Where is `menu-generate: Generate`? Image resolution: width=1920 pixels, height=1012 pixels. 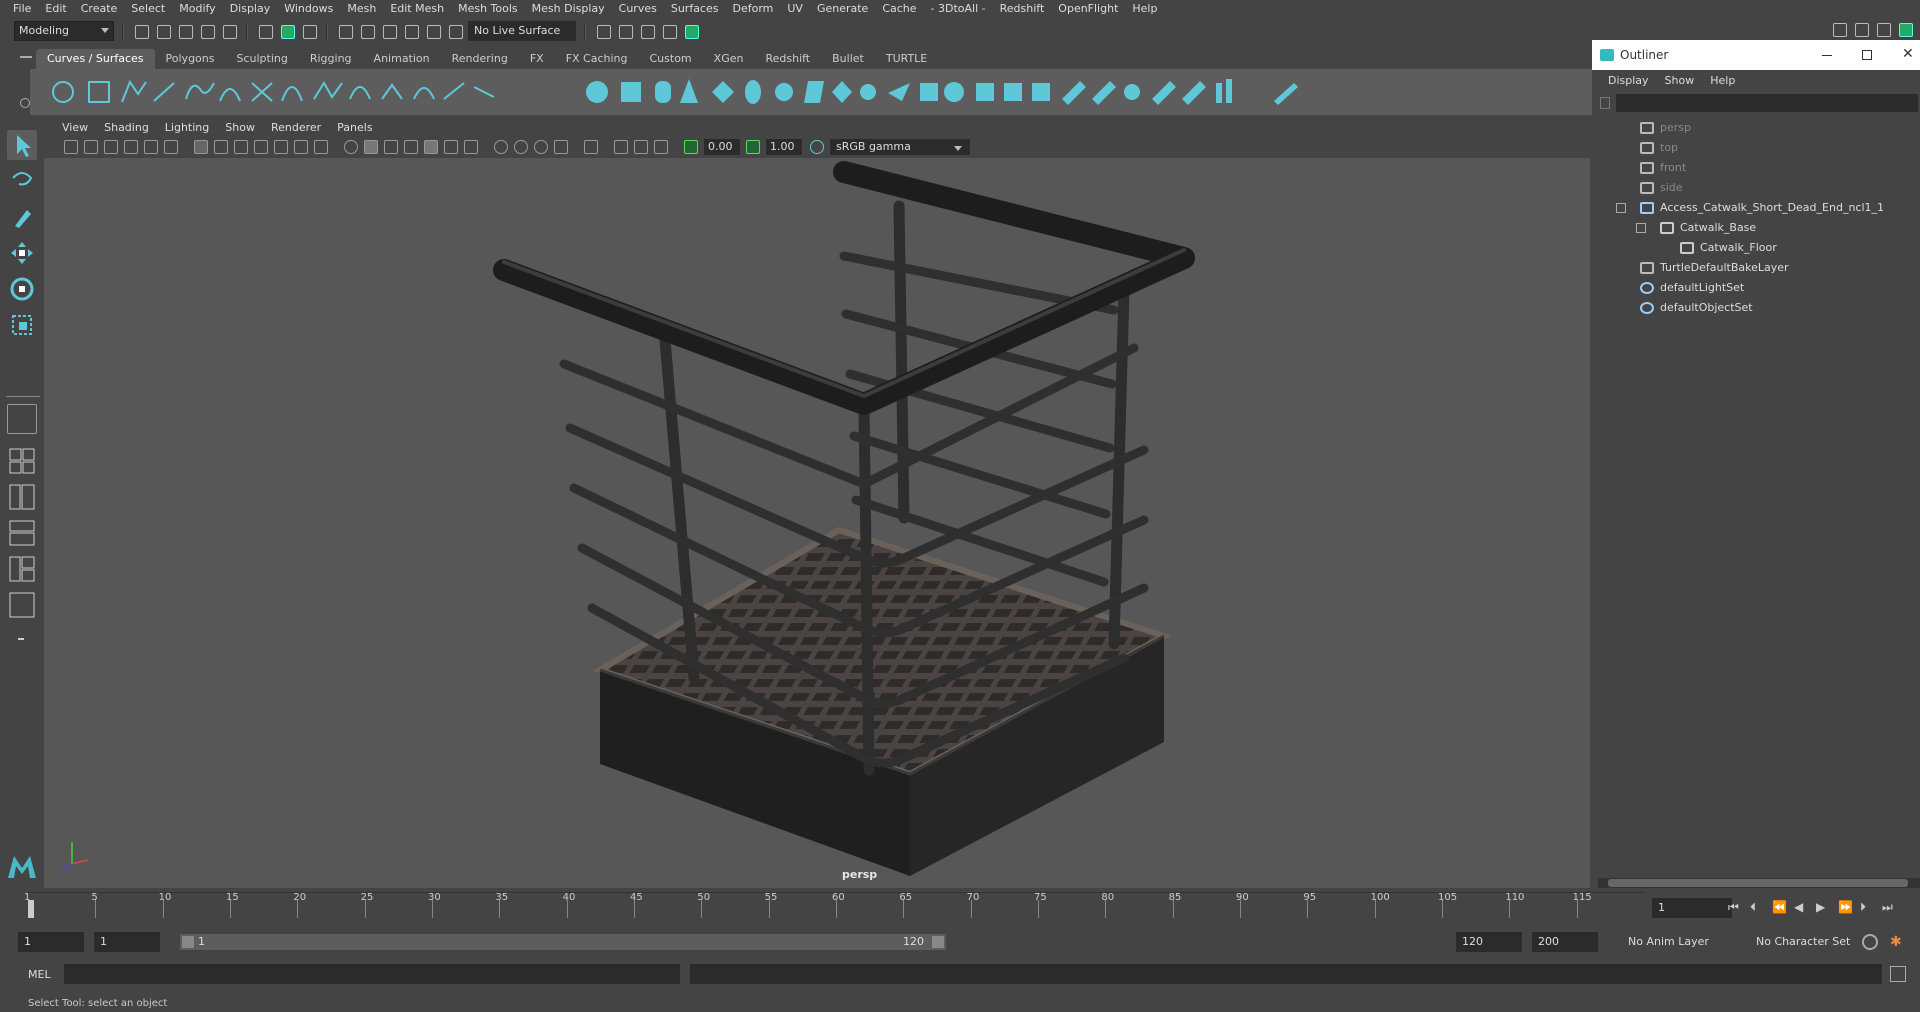
menu-generate: Generate is located at coordinates (842, 9).